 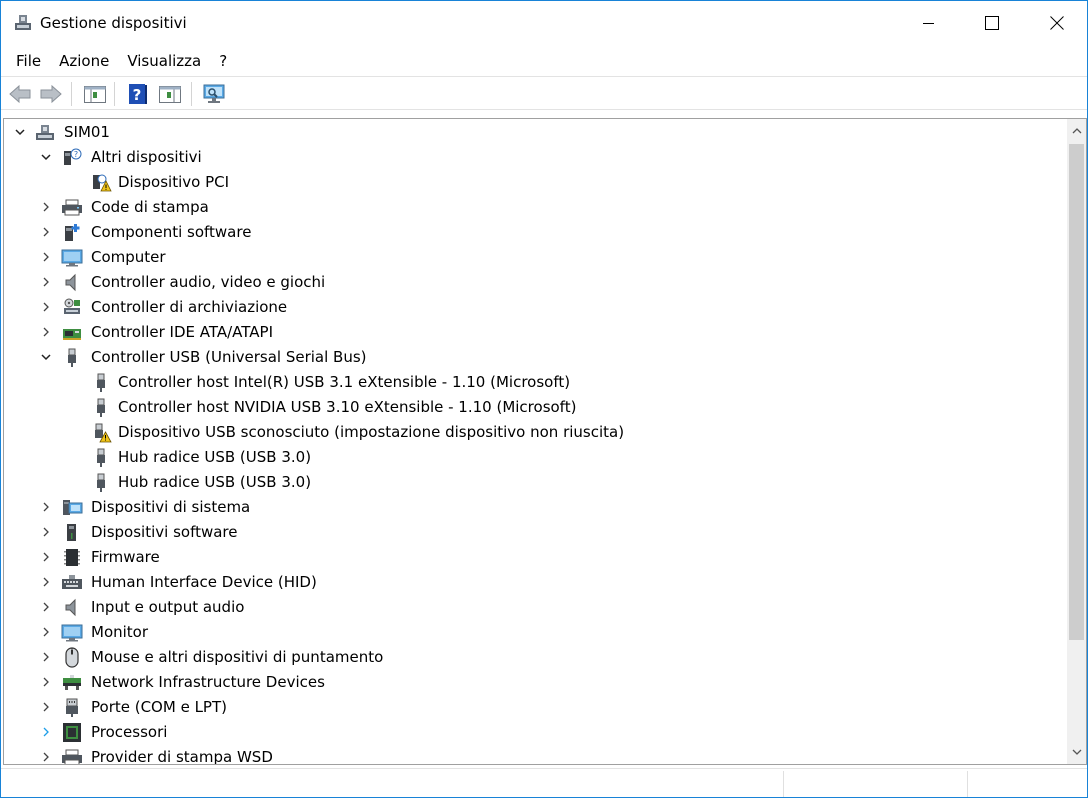 I want to click on processor-icon, so click(x=72, y=732).